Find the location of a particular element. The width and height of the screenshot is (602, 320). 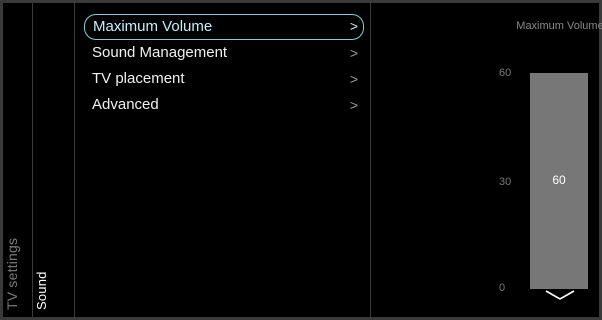

menu-item-advanced: Advanced > is located at coordinates (224, 105).